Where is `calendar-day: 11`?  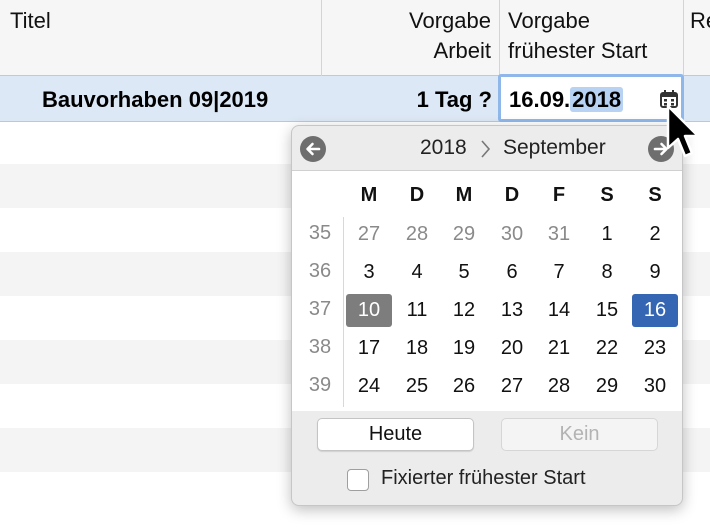
calendar-day: 11 is located at coordinates (417, 310).